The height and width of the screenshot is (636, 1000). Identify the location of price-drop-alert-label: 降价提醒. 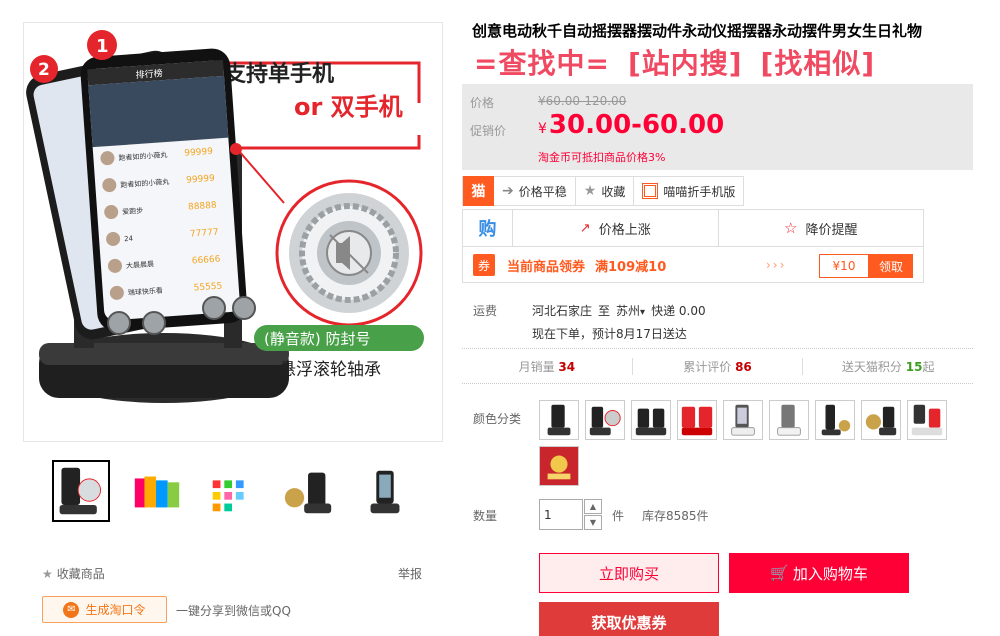
(831, 230).